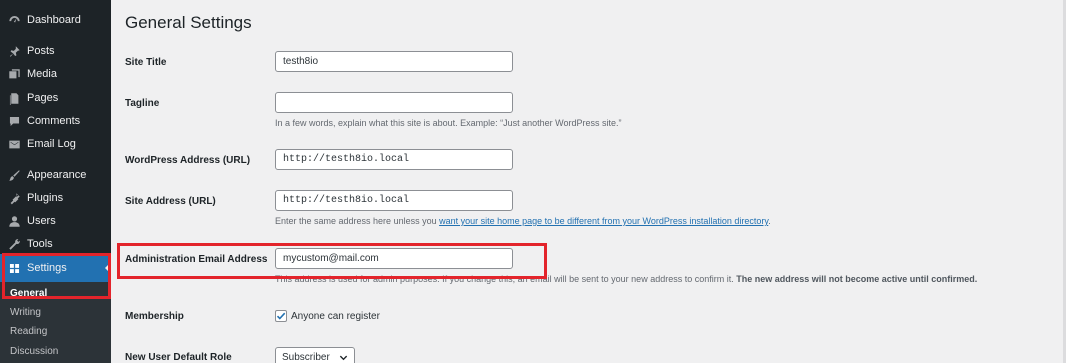 The height and width of the screenshot is (363, 1066). What do you see at coordinates (14, 121) in the screenshot?
I see `comment-icon` at bounding box center [14, 121].